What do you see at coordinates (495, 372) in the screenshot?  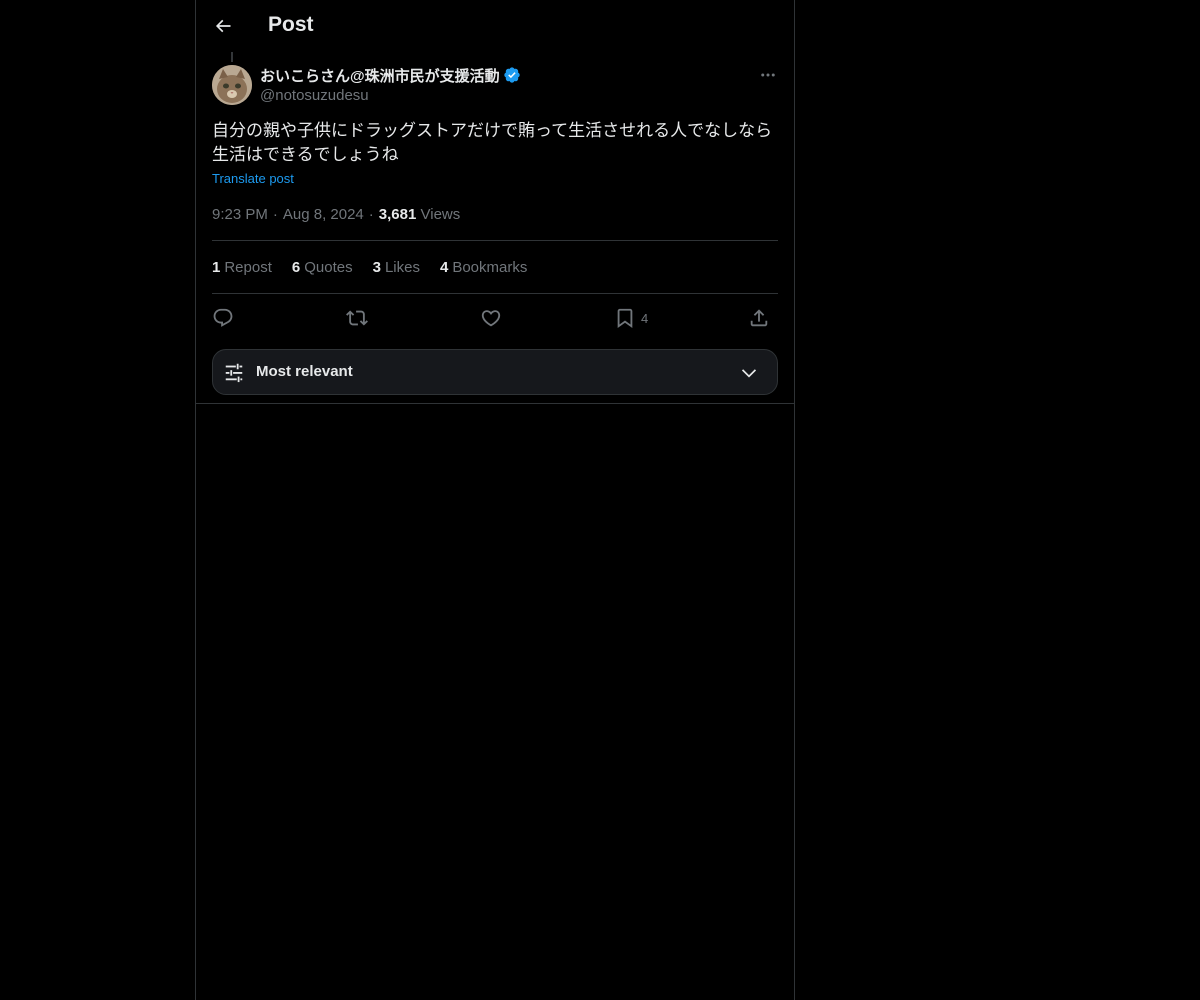 I see `reply-sort-dropdown: Most relevant` at bounding box center [495, 372].